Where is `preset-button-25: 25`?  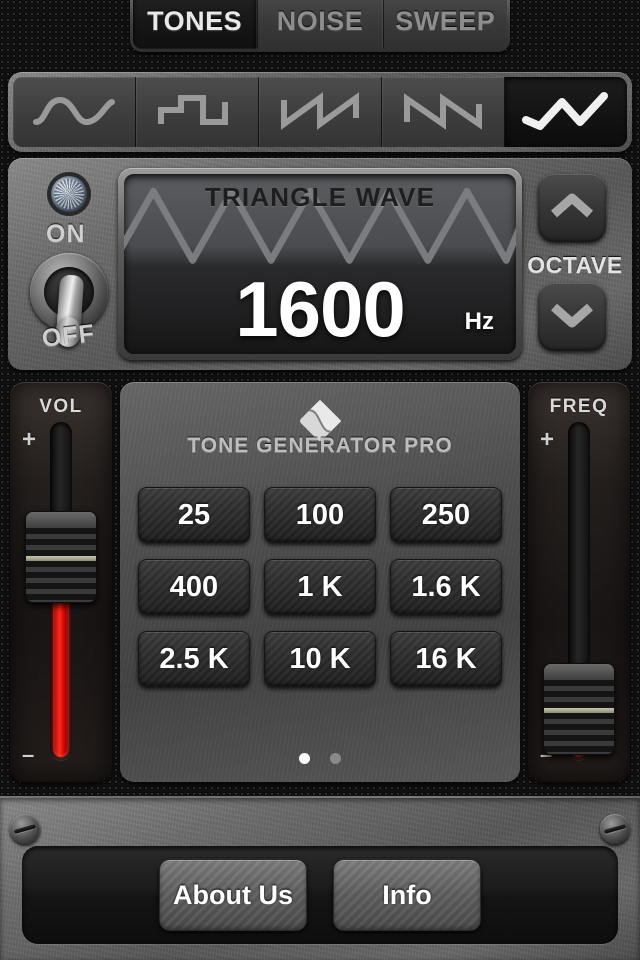 preset-button-25: 25 is located at coordinates (194, 515).